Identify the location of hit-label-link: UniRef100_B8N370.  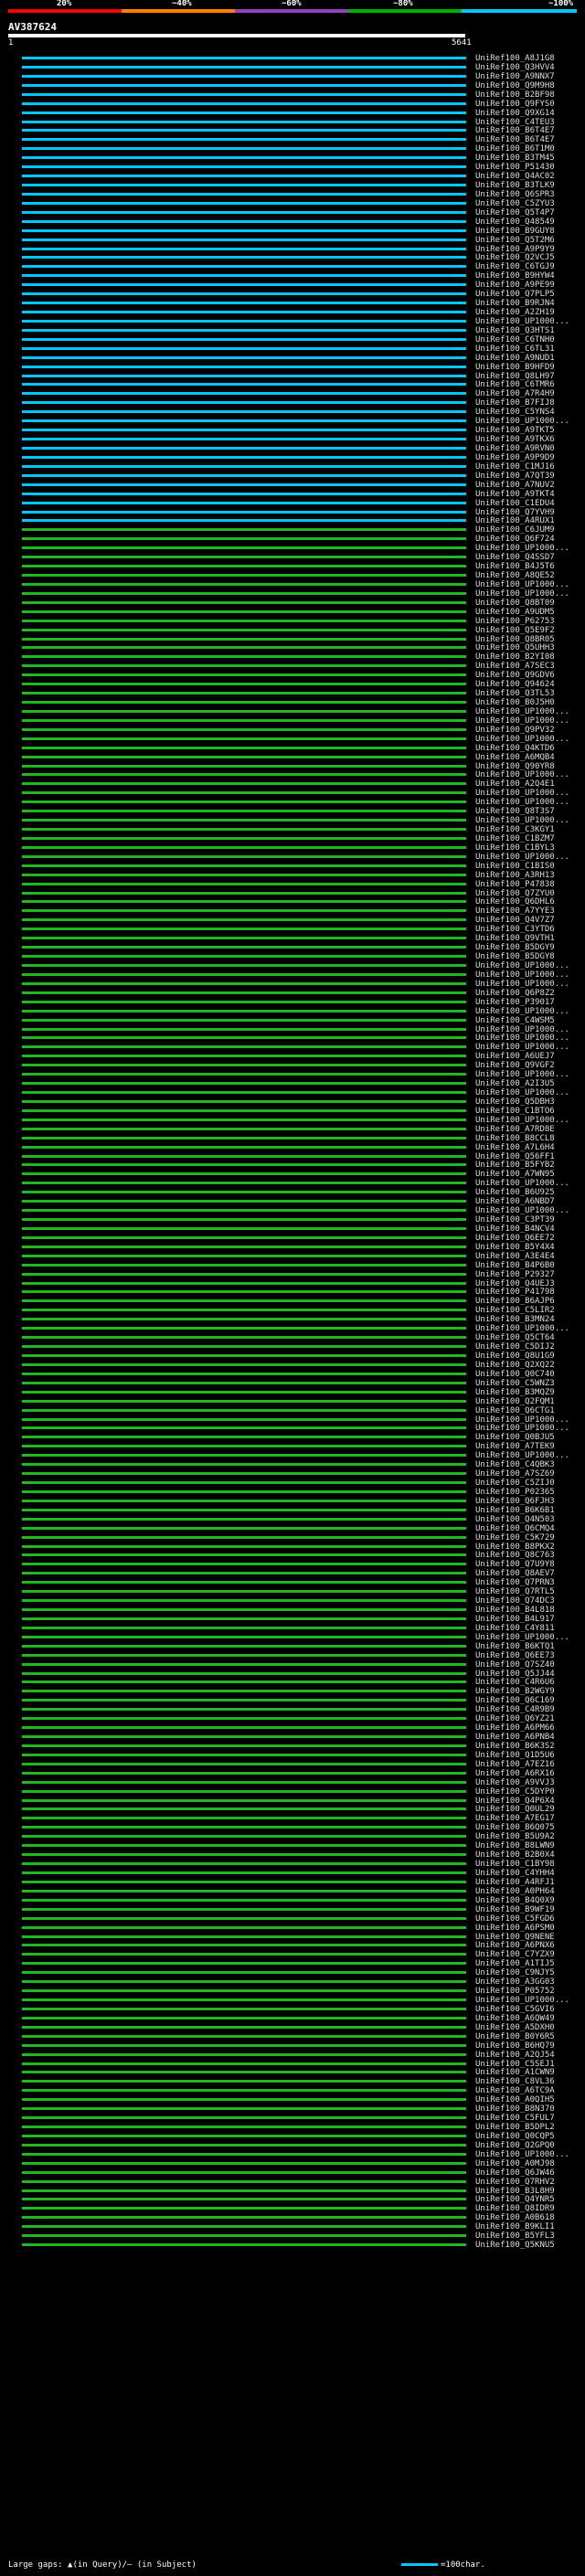
(515, 2109).